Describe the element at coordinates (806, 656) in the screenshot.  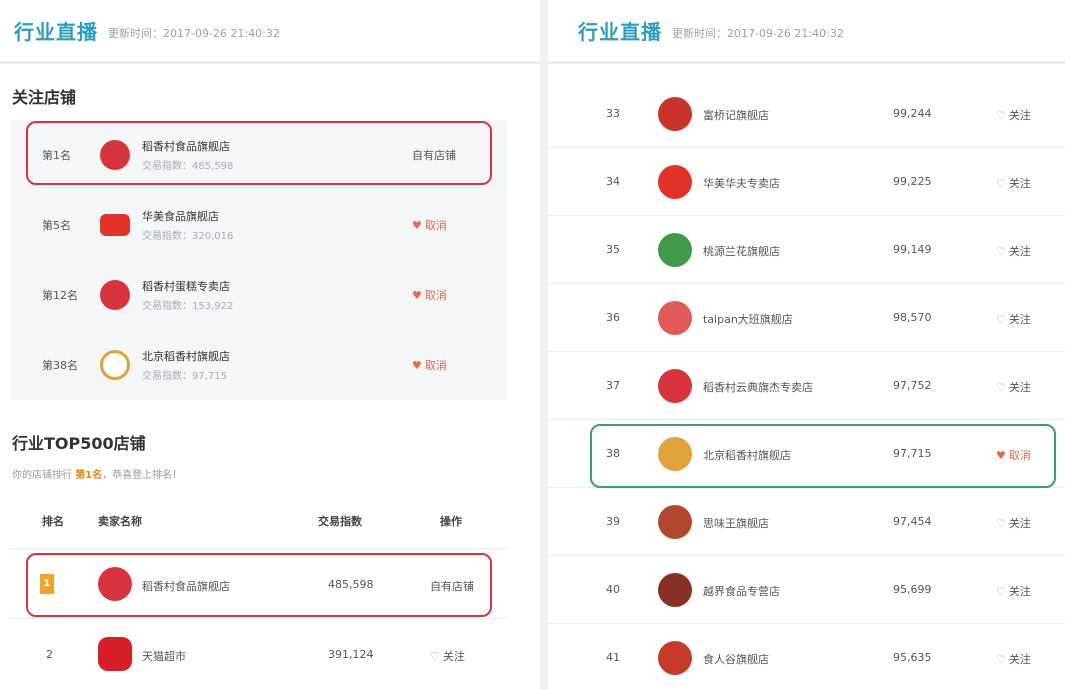
I see `ranking-row: 41 食人谷旗舰店 95,635 ♡ 关注` at that location.